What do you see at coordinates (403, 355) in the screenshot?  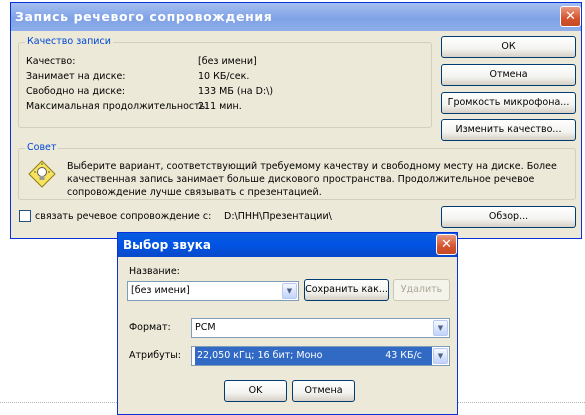 I see `attributes-rate: 43 КБ/с` at bounding box center [403, 355].